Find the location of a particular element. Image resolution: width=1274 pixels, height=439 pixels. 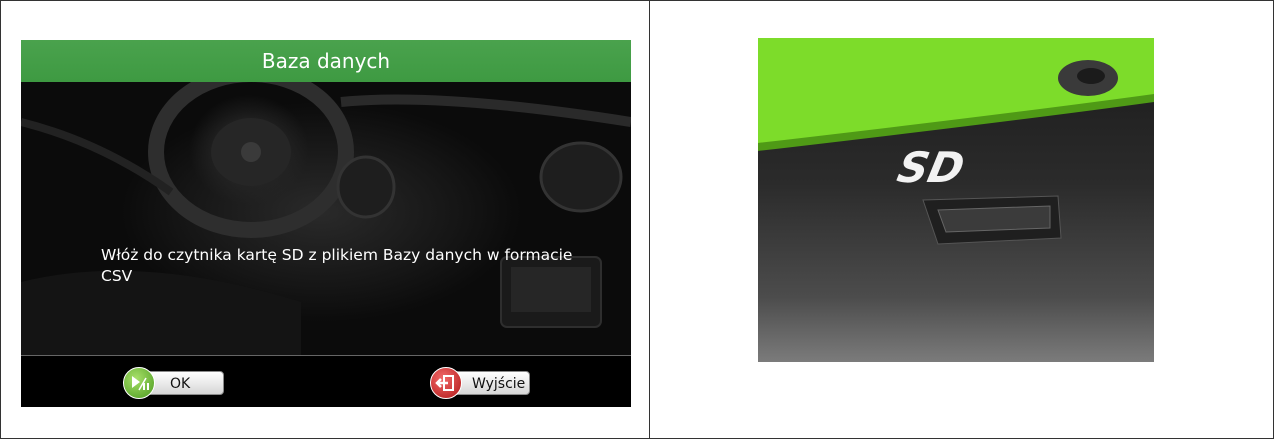

exit-button: Wyjście is located at coordinates (480, 383).